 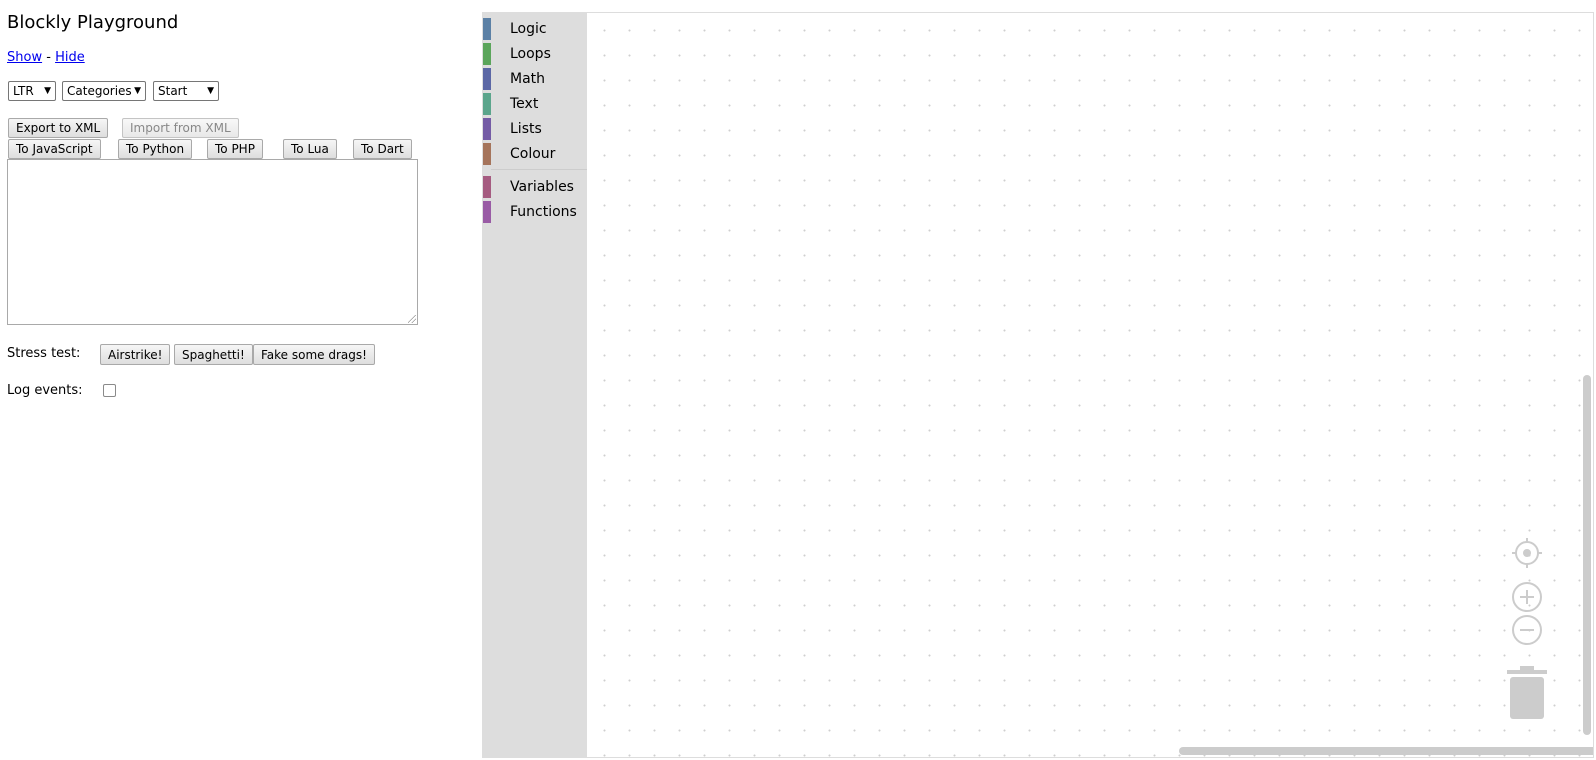 What do you see at coordinates (23, 91) in the screenshot?
I see `direction-select-value: LTR` at bounding box center [23, 91].